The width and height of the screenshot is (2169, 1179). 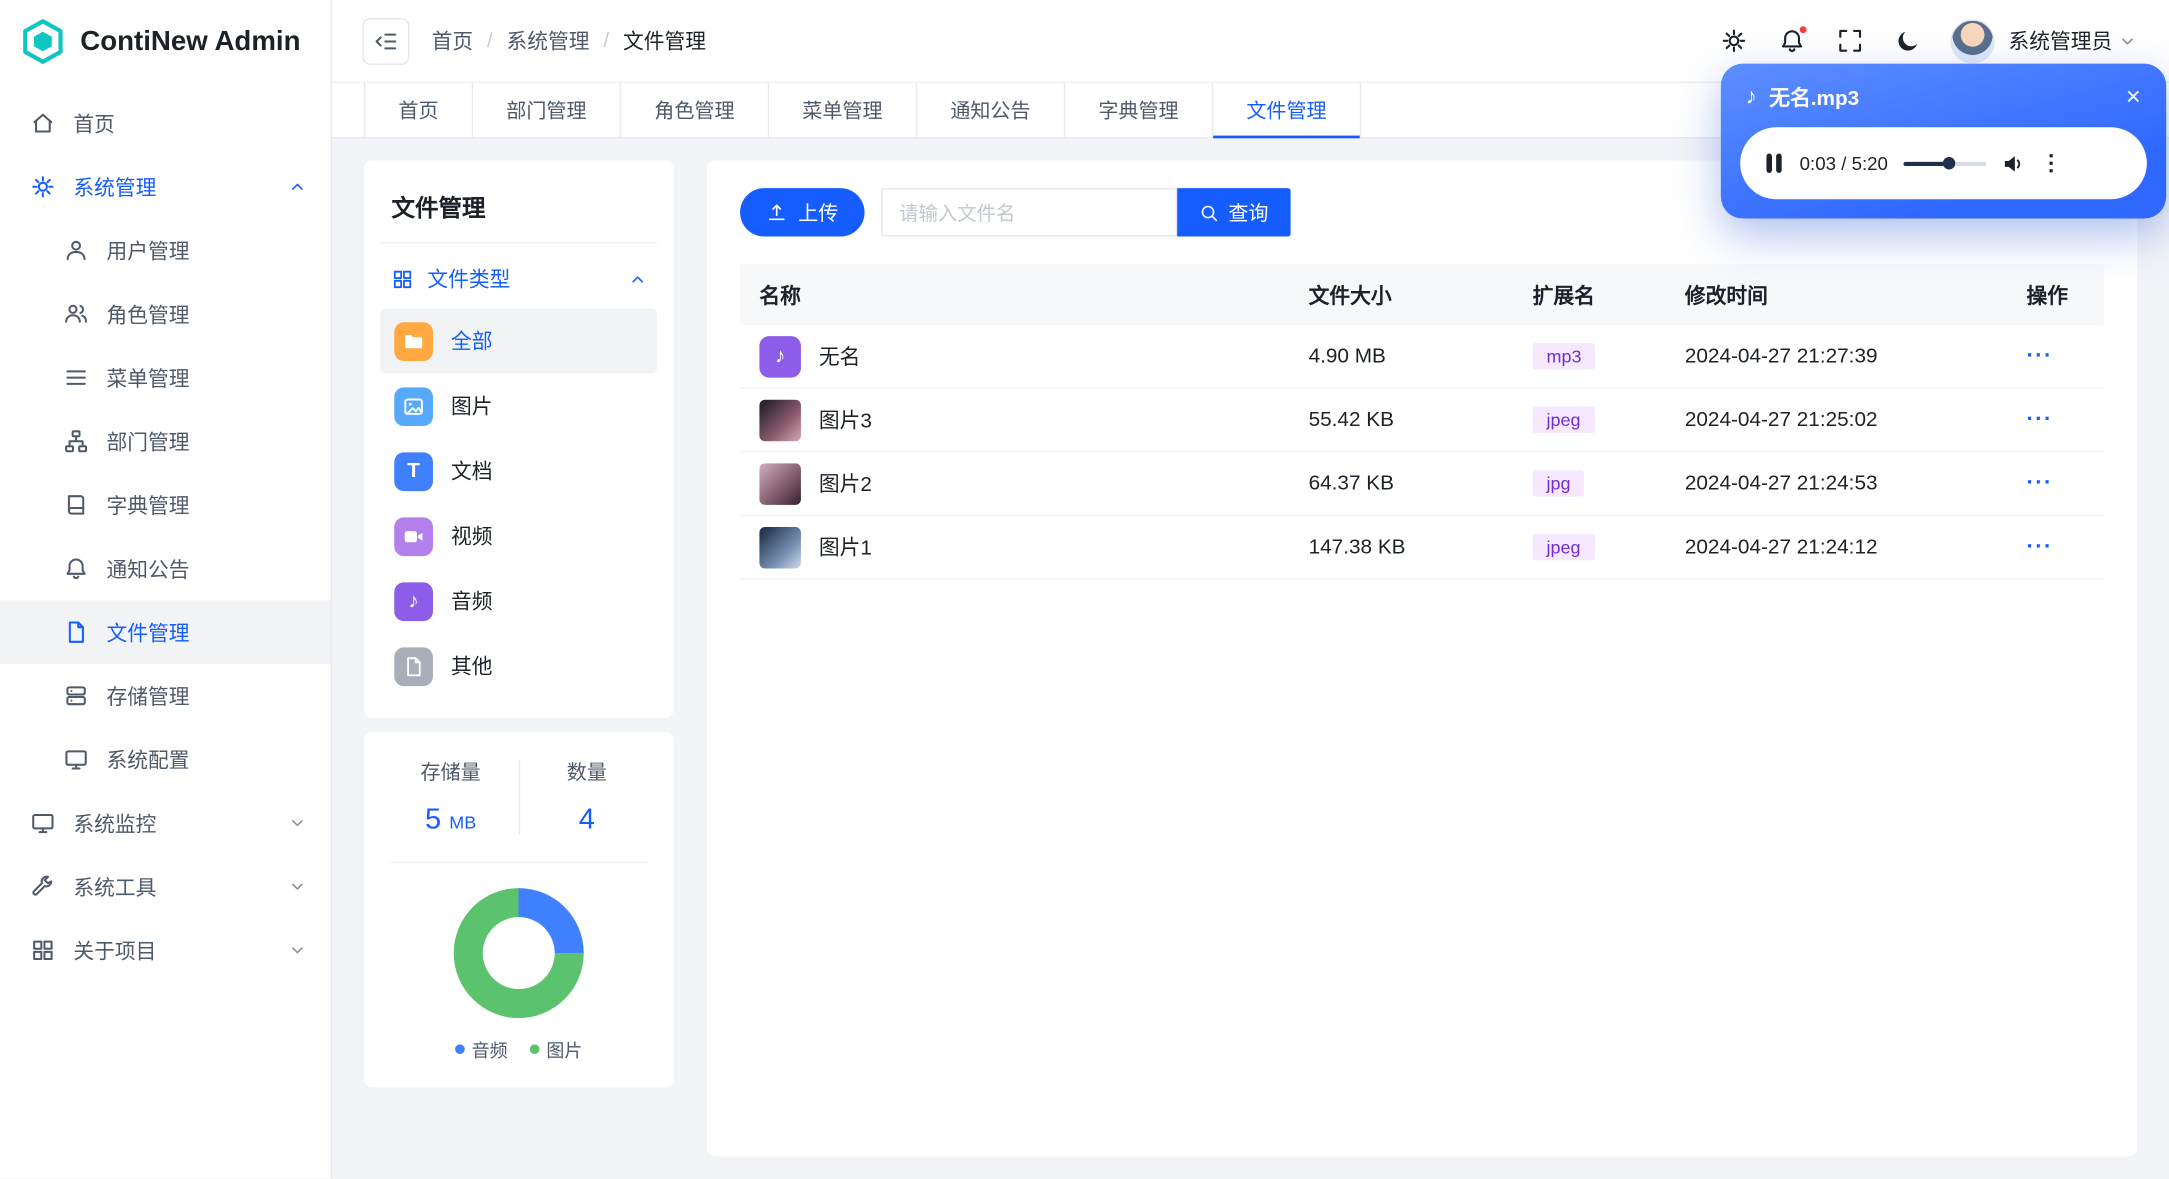 I want to click on more-options-button: ⋮, so click(x=2051, y=163).